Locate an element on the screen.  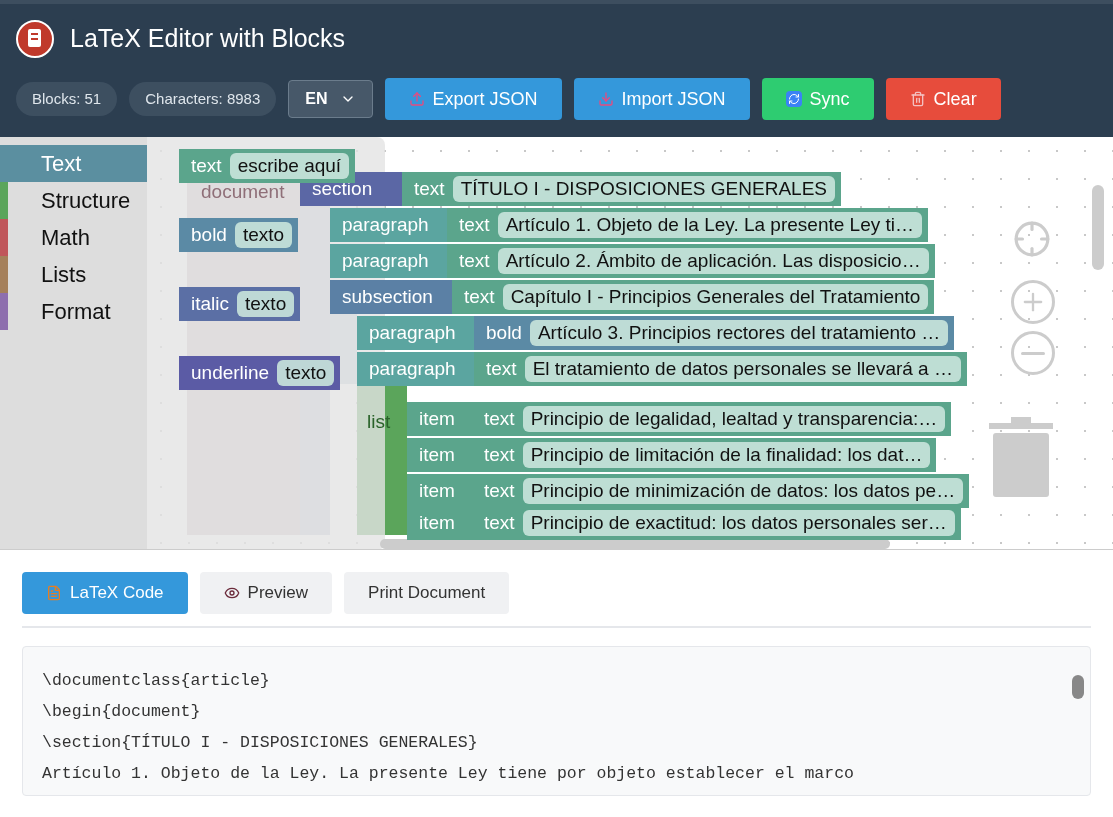
text-block: underline texto is located at coordinates (260, 373).